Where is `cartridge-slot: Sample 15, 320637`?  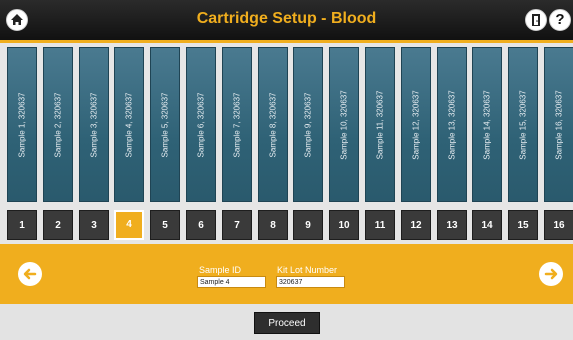
cartridge-slot: Sample 15, 320637 is located at coordinates (523, 124).